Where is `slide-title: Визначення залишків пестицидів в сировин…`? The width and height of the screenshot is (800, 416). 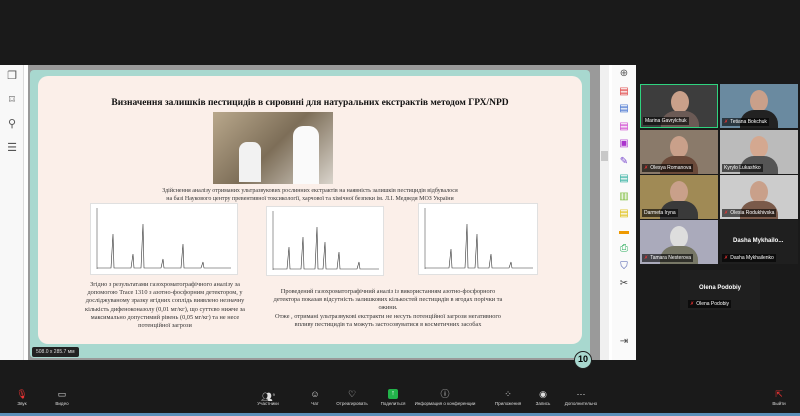 slide-title: Визначення залишків пестицидів в сировин… is located at coordinates (310, 103).